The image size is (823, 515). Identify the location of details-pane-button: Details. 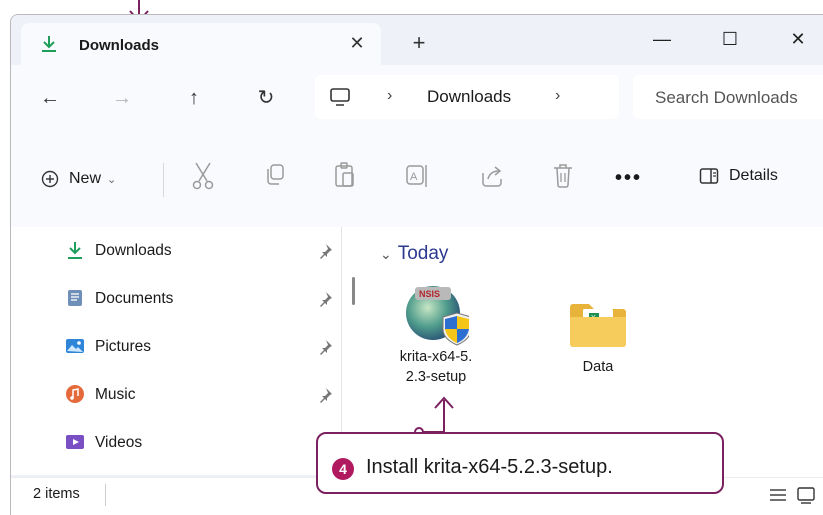
(738, 176).